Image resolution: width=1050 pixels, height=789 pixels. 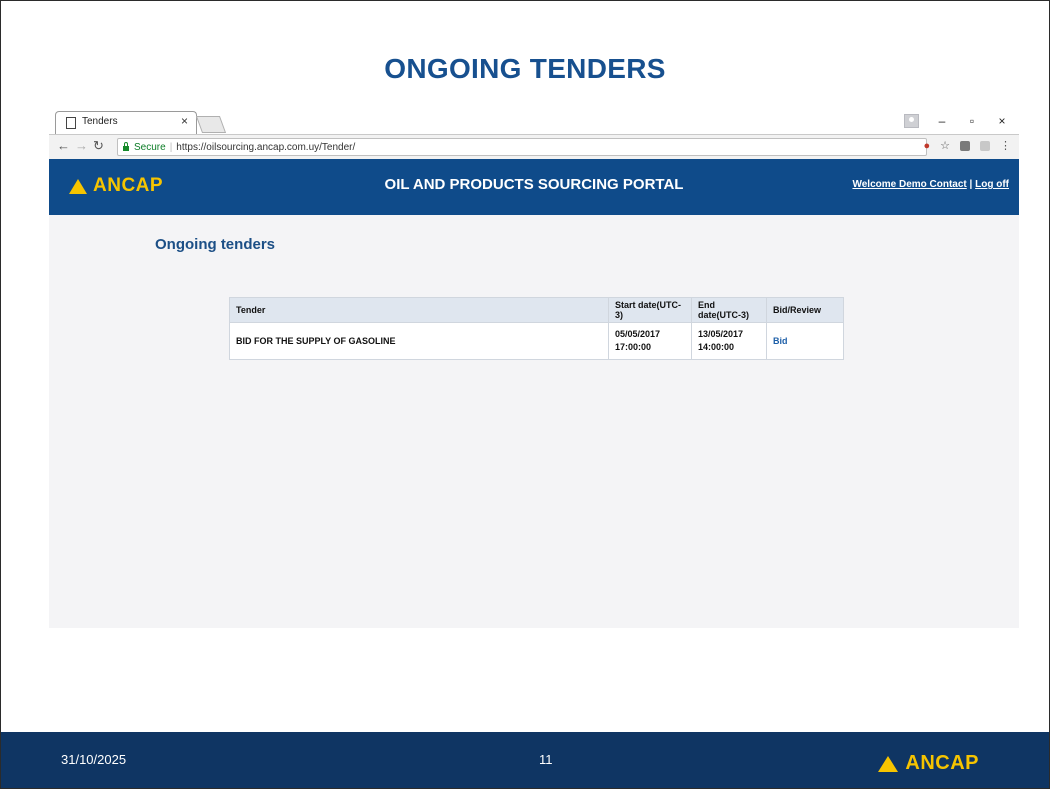 I want to click on footer-logo: ANCAP, so click(x=928, y=763).